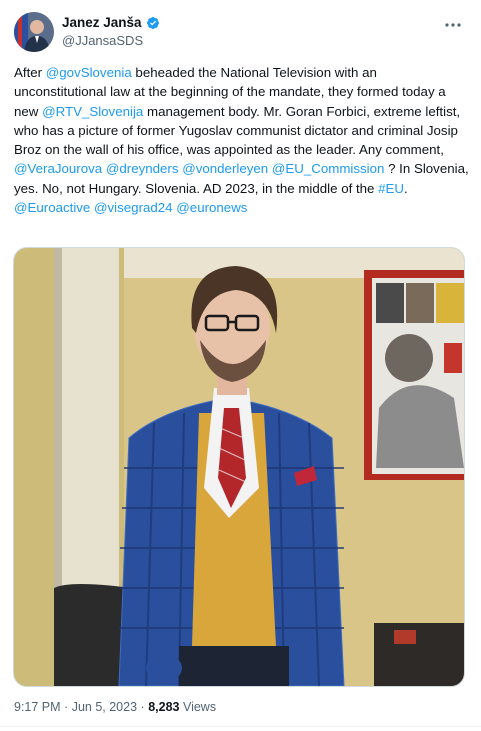  Describe the element at coordinates (328, 168) in the screenshot. I see `mention-link: @EU_Commission` at that location.